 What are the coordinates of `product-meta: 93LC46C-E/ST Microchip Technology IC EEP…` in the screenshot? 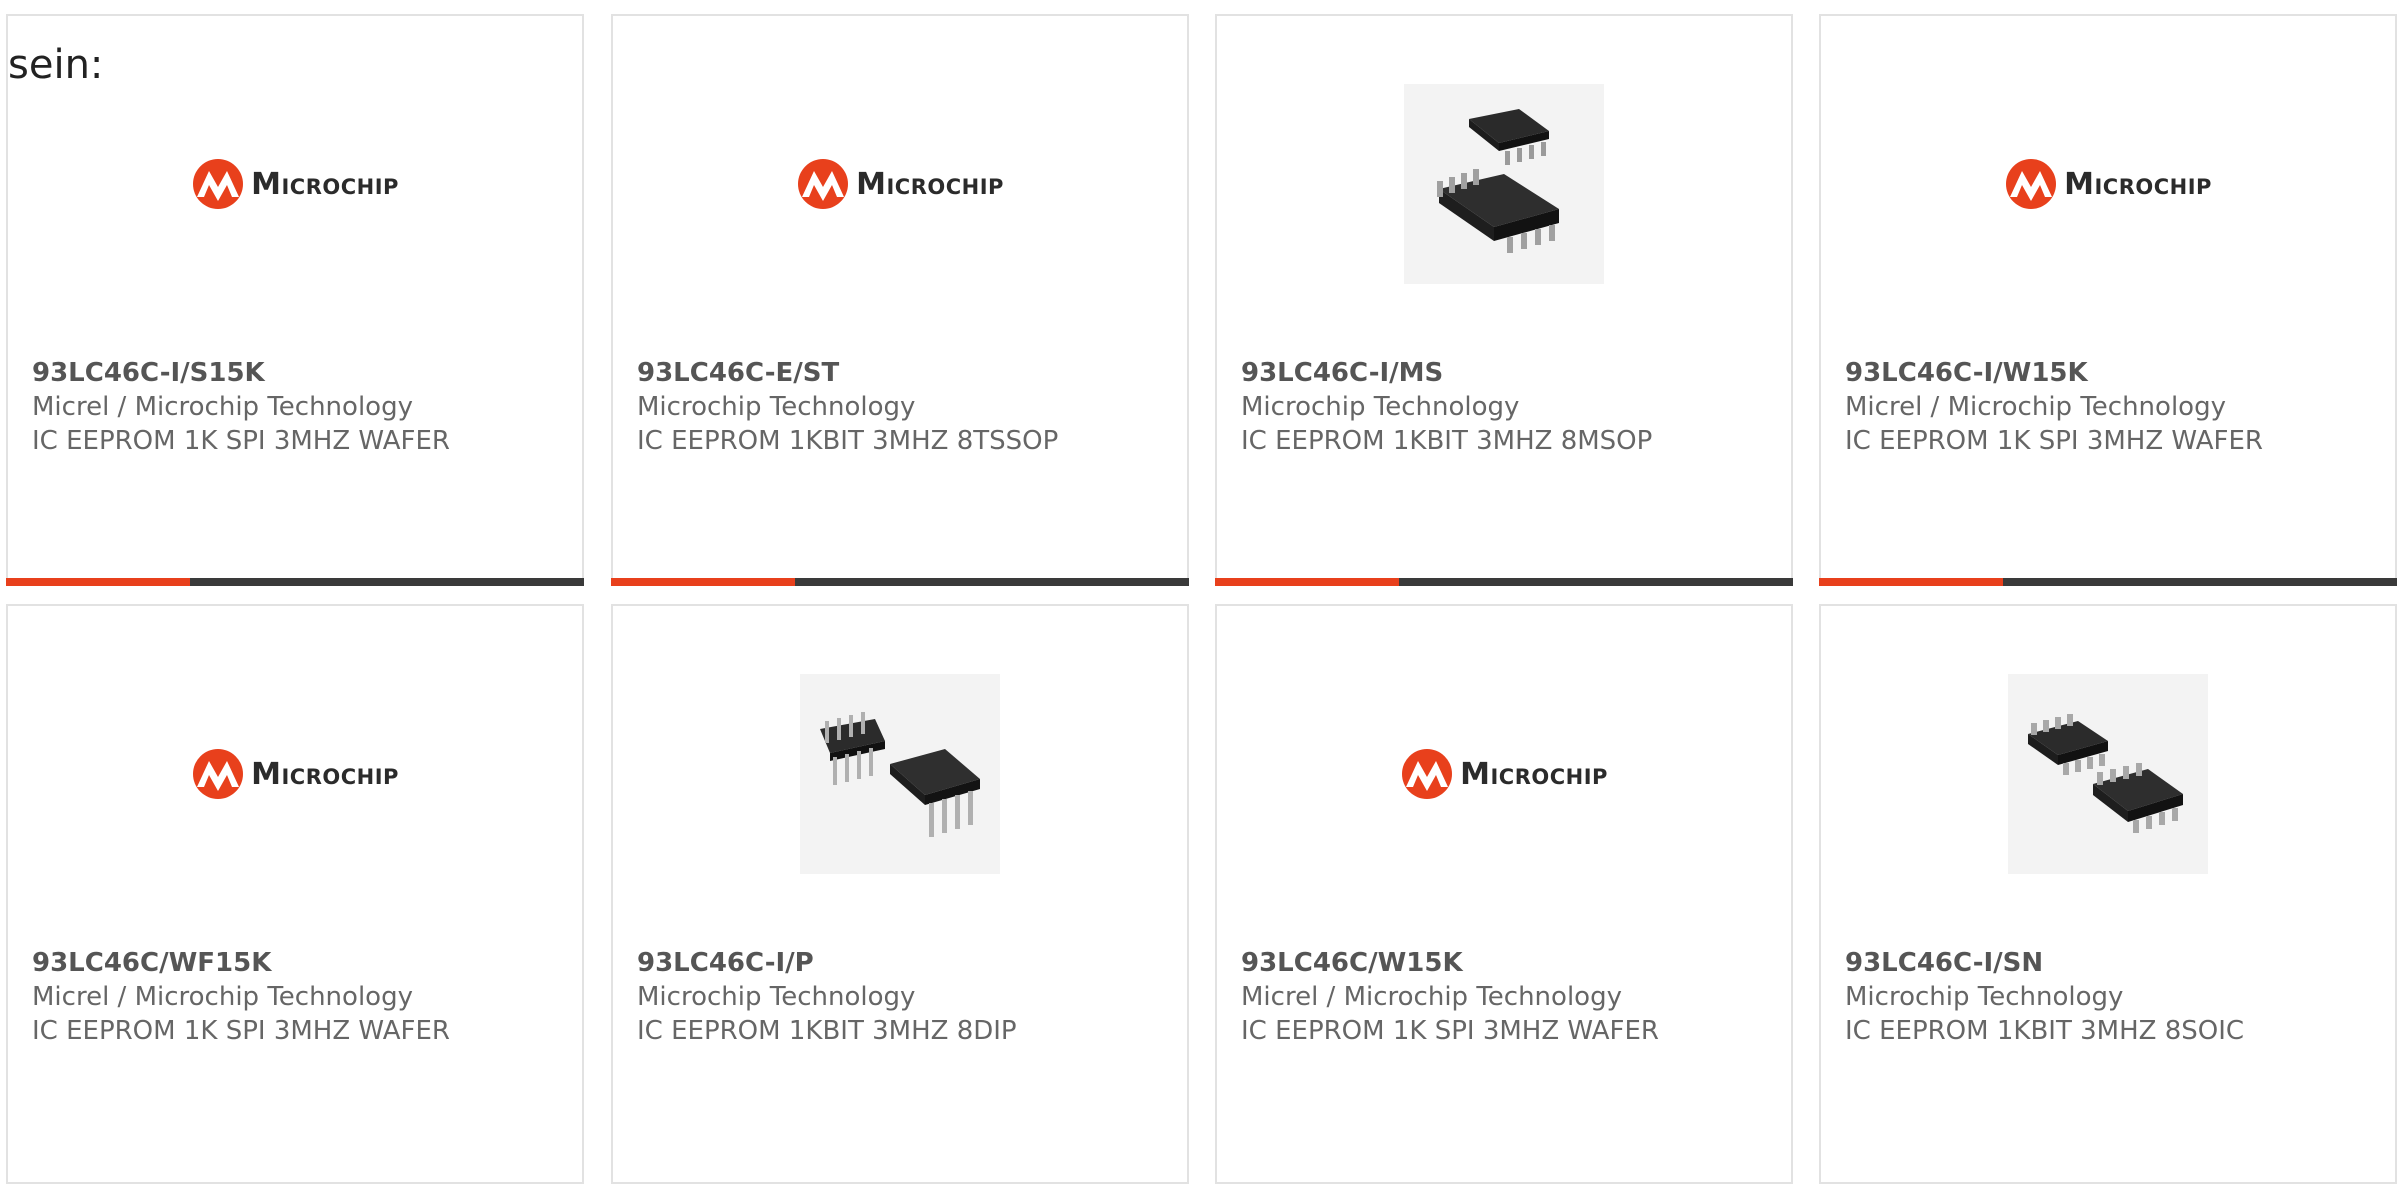 It's located at (847, 407).